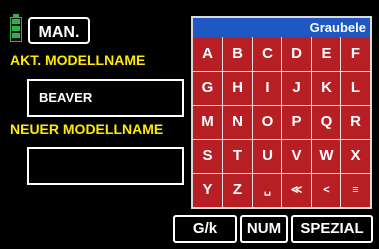  I want to click on numeric-button: NUM, so click(264, 229).